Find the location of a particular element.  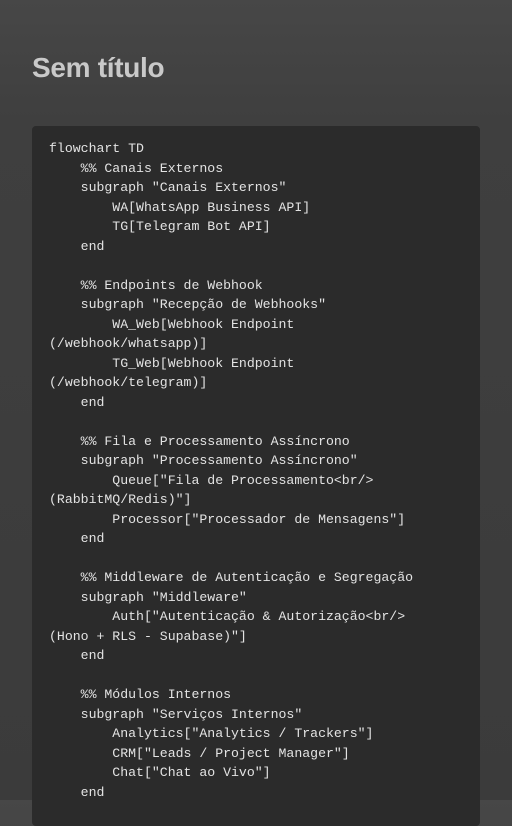

code-line: TG_Web[Webhook Endpoint is located at coordinates (172, 363).